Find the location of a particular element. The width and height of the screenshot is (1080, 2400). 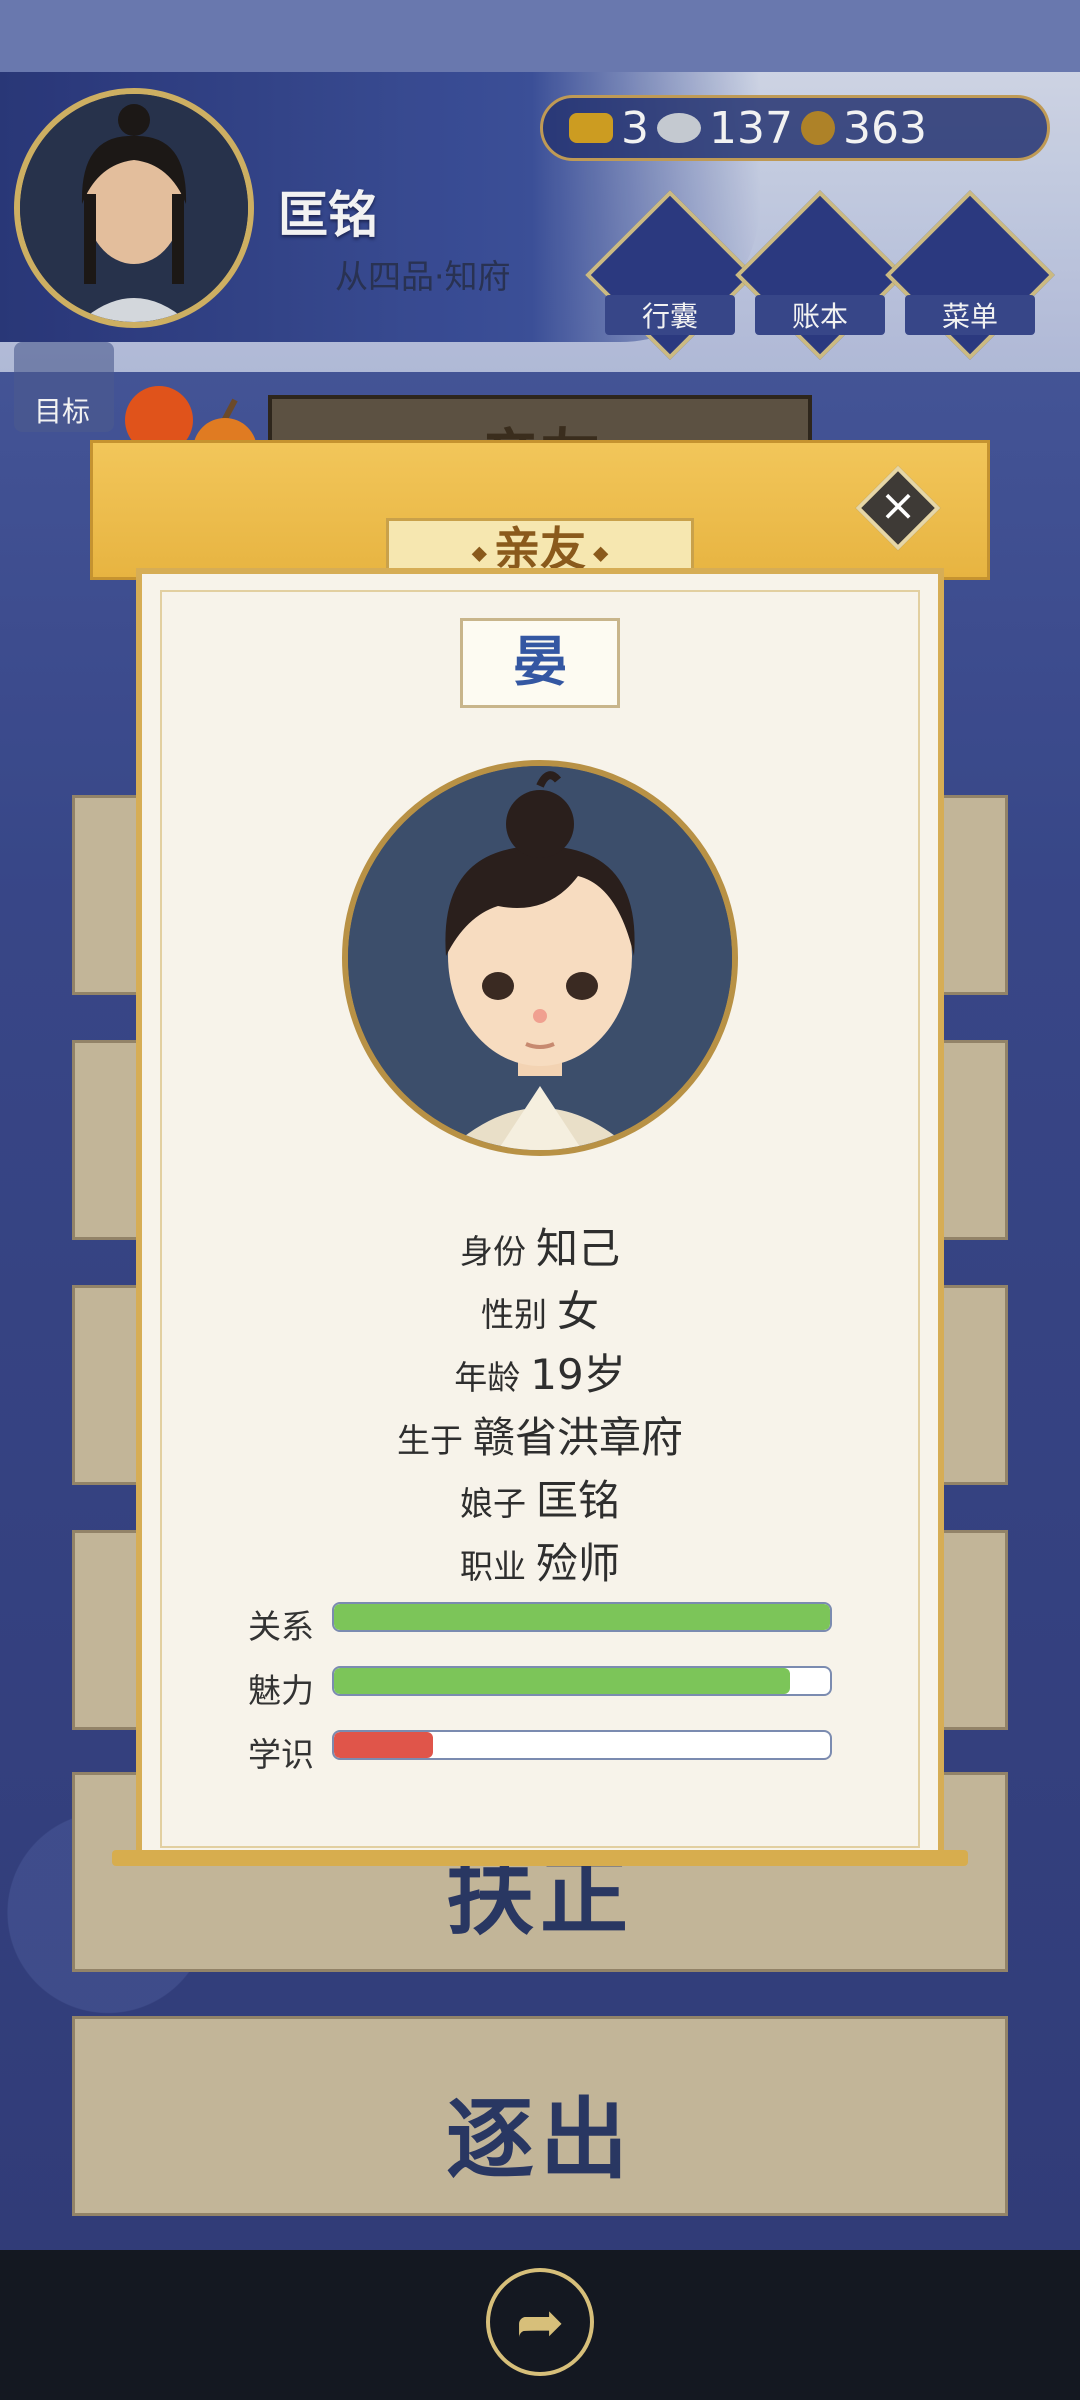

field-age: 年龄 19岁 is located at coordinates (540, 1371).